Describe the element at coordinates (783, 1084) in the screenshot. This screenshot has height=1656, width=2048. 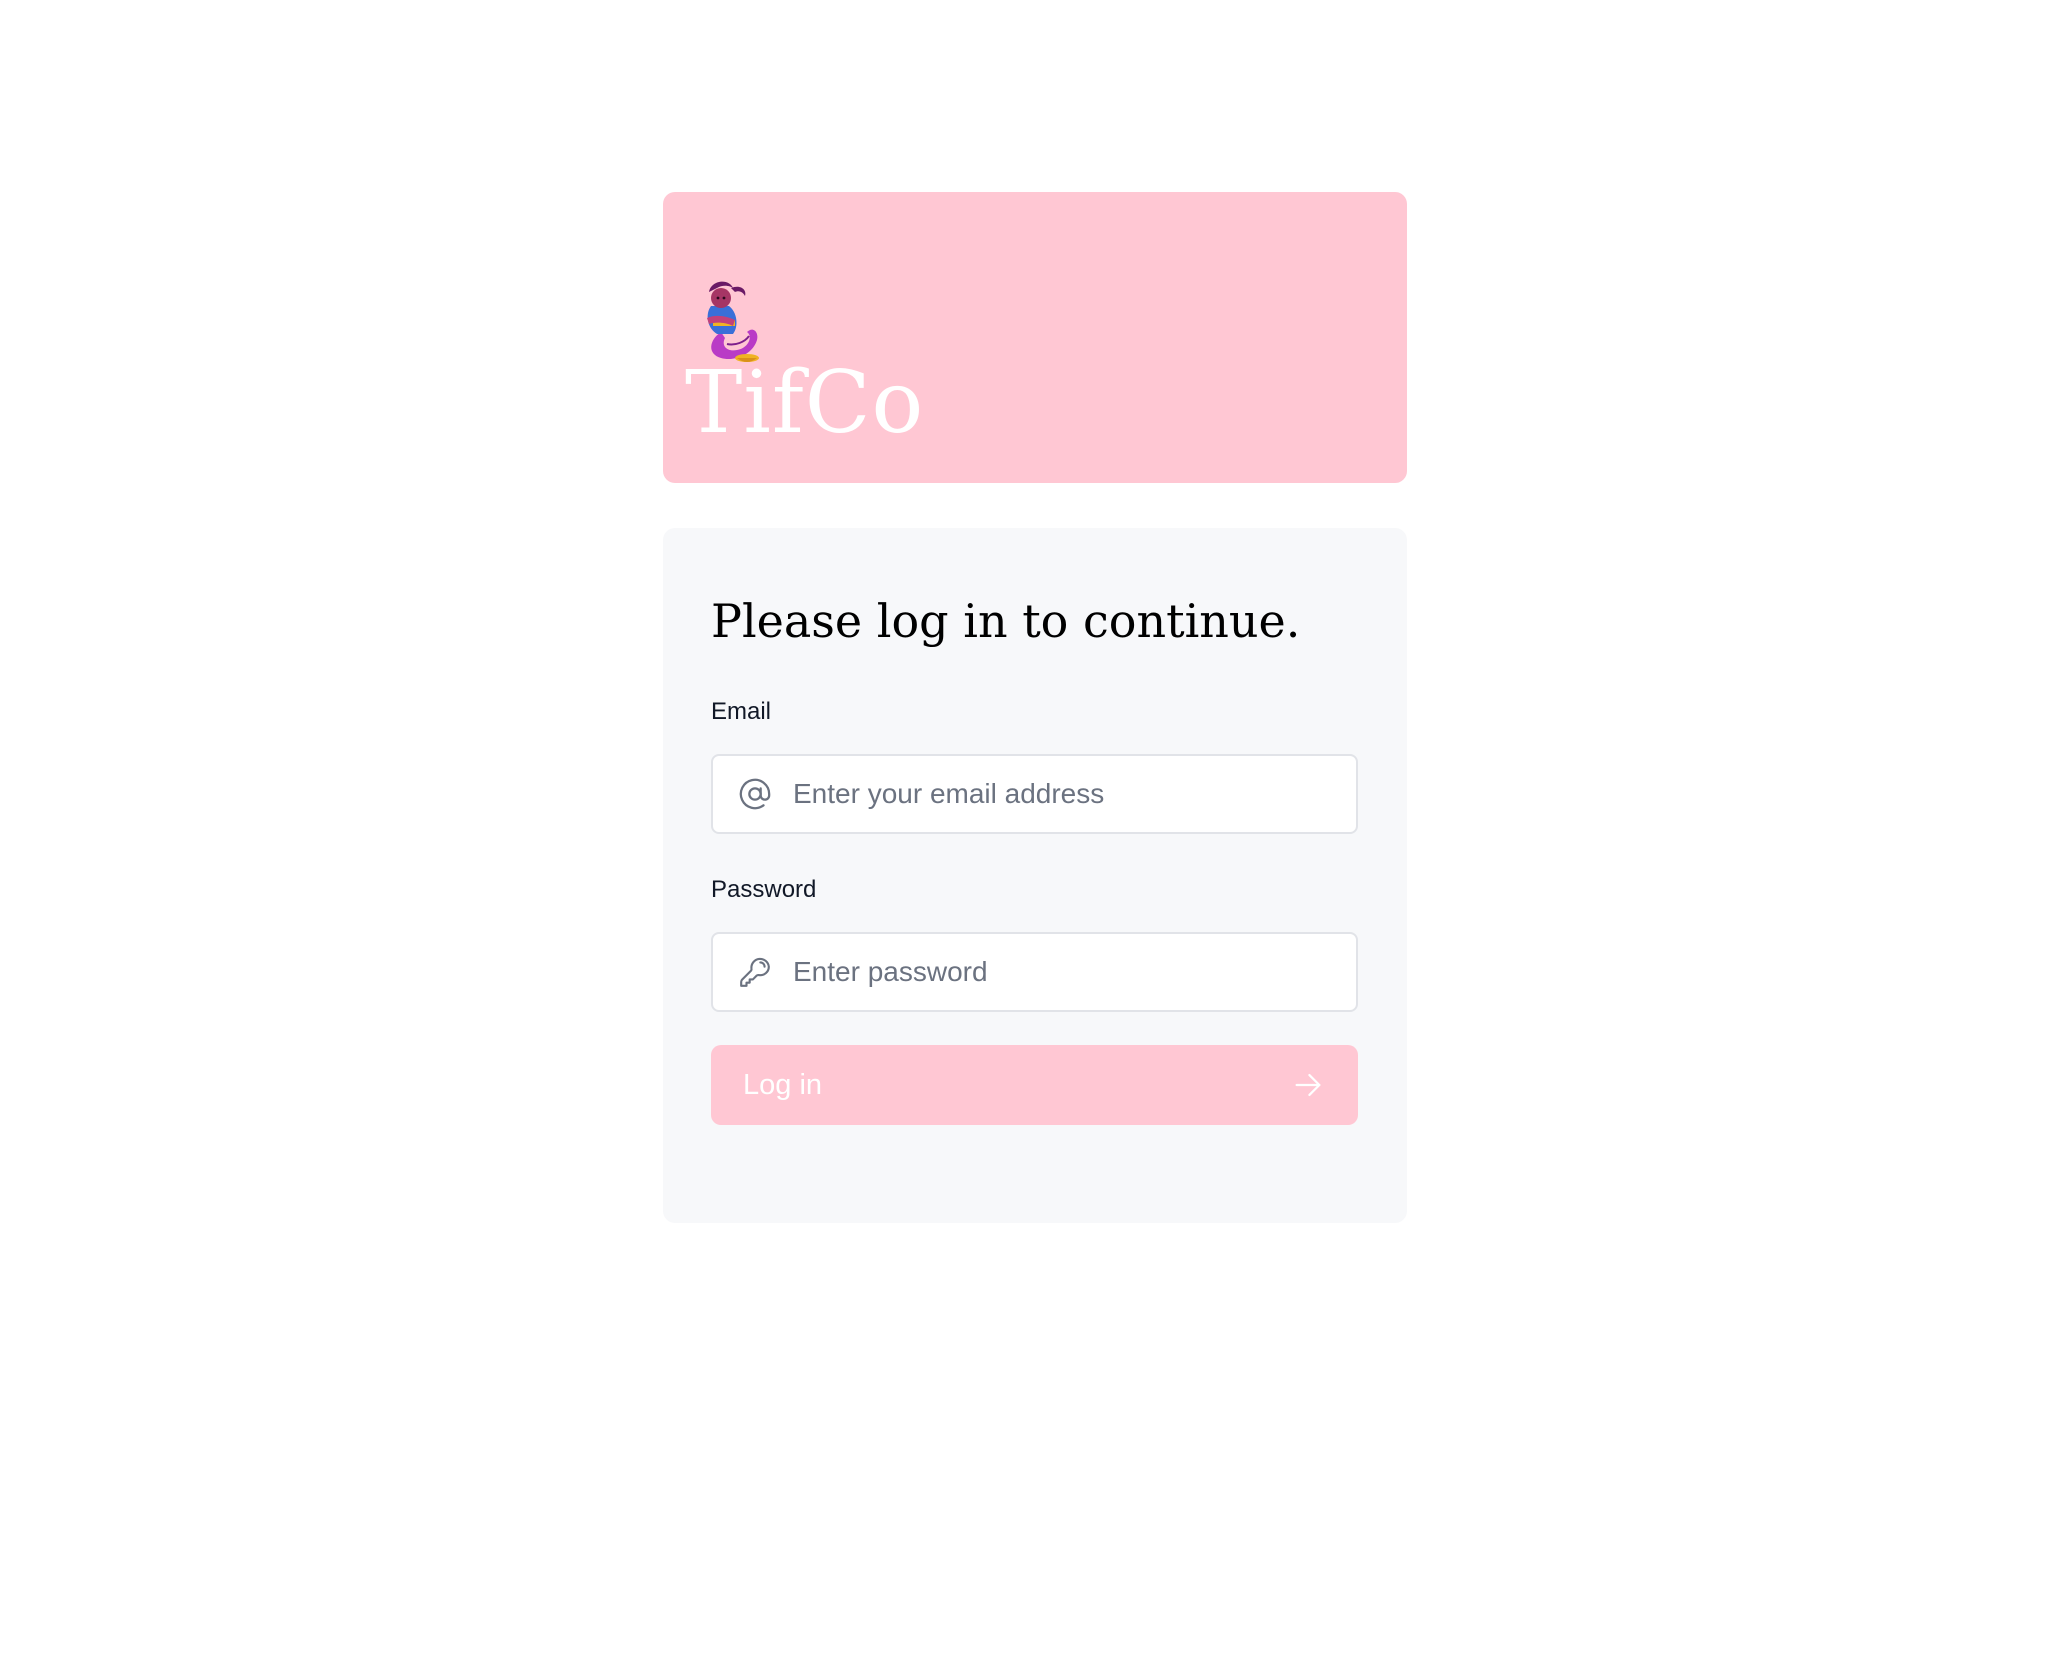
I see `login-button-label: Log in` at that location.